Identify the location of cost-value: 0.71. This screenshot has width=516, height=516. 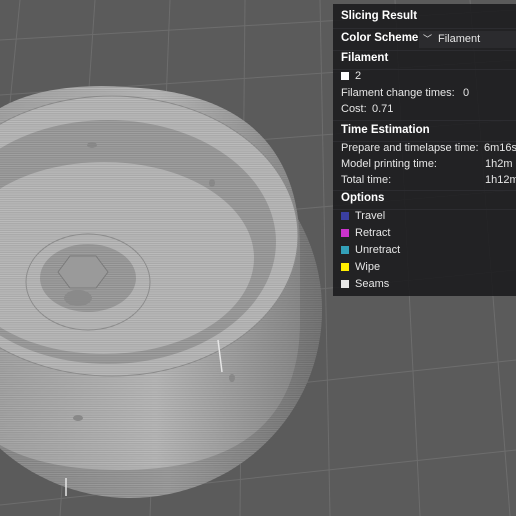
(383, 109).